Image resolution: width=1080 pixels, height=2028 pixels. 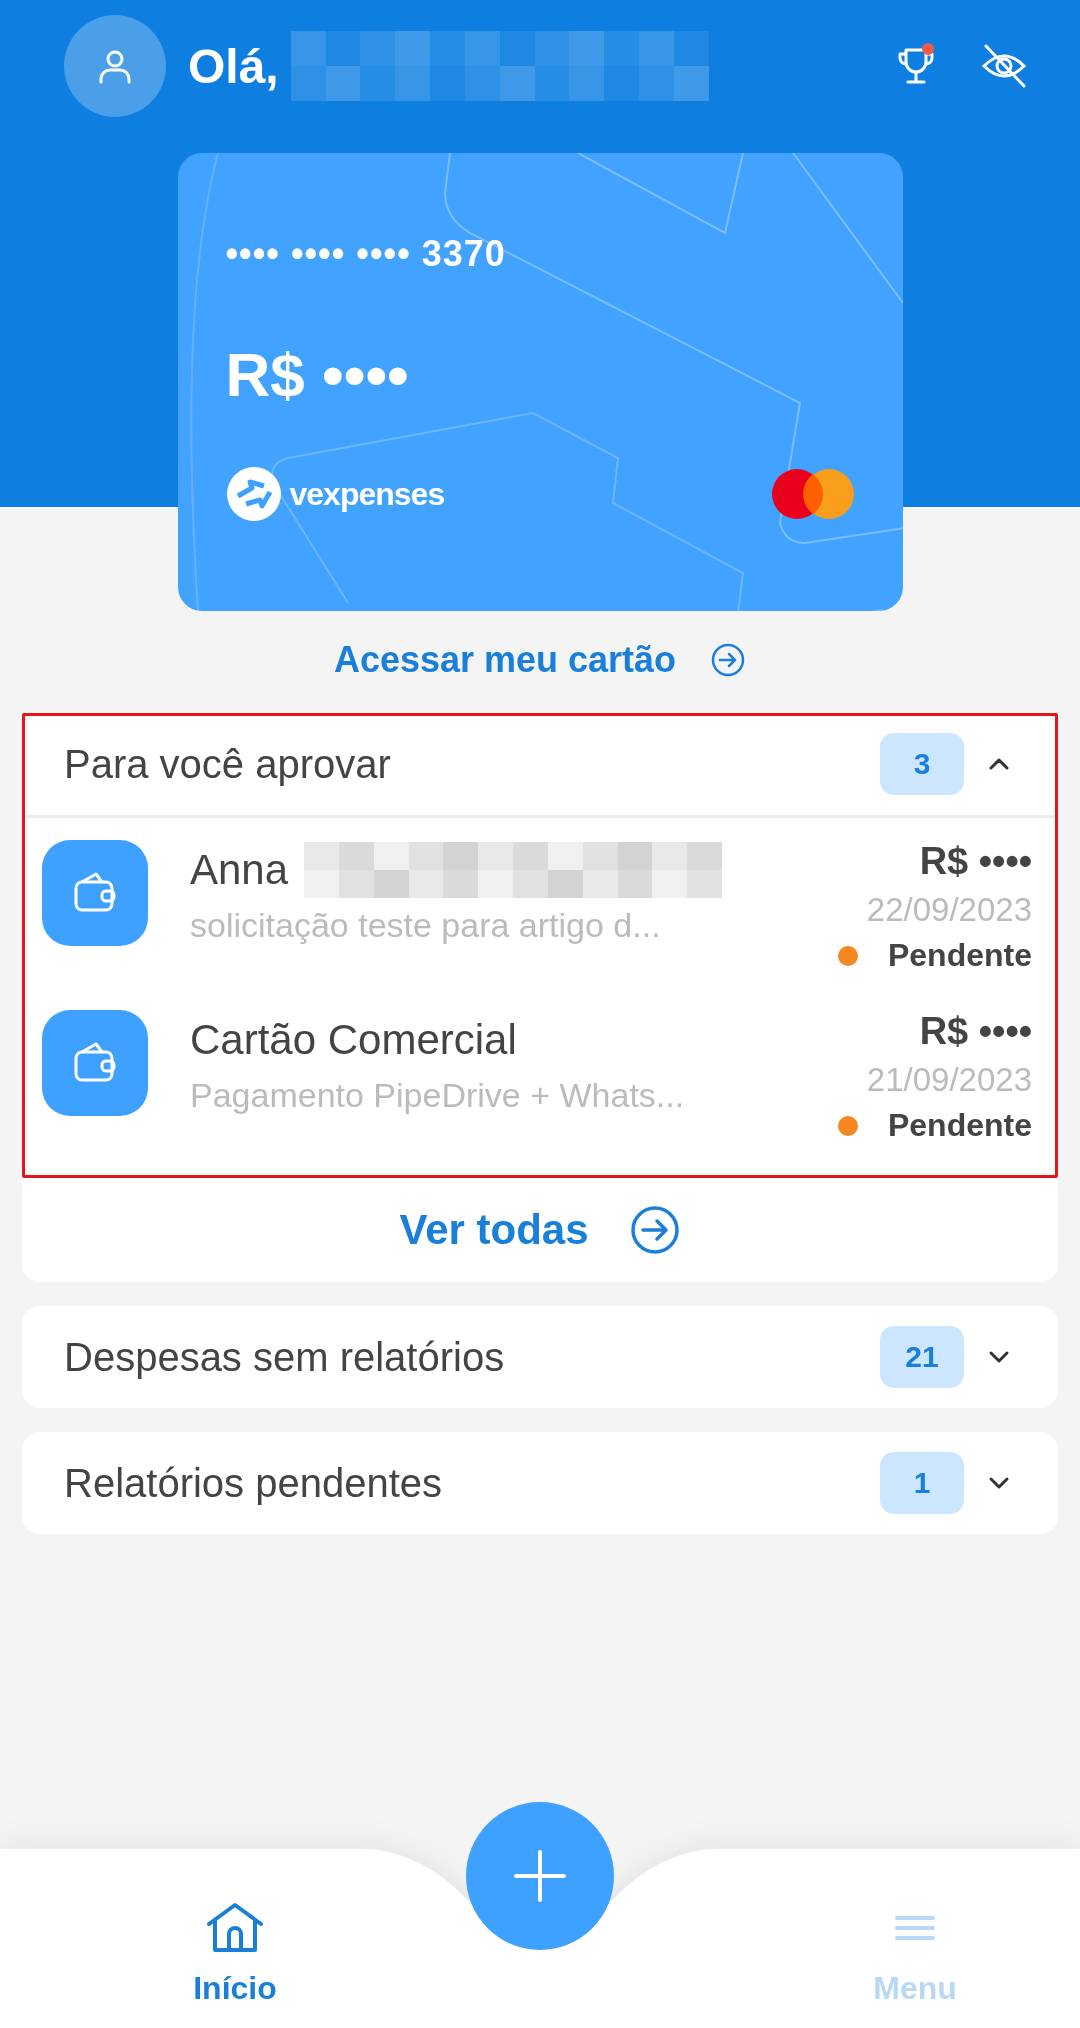 What do you see at coordinates (540, 764) in the screenshot?
I see `section-header: Para você aprovar 3` at bounding box center [540, 764].